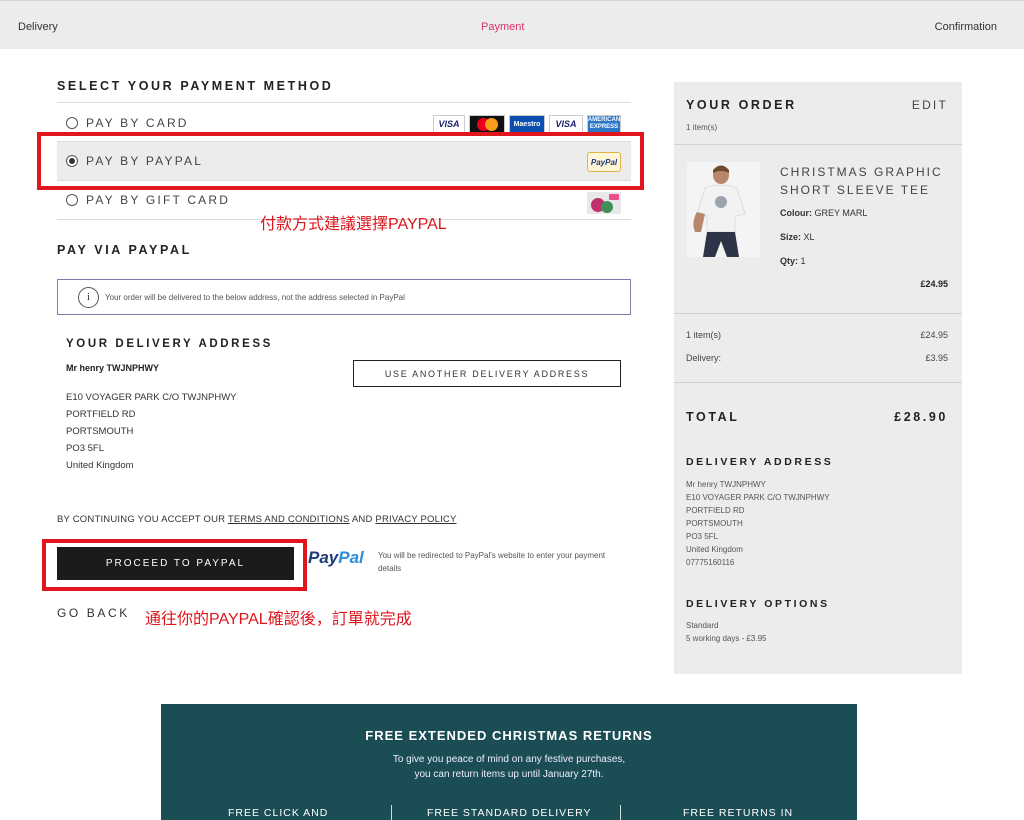 The width and height of the screenshot is (1024, 820). Describe the element at coordinates (726, 484) in the screenshot. I see `summary-address-line: Mr henry TWJNPHWY` at that location.